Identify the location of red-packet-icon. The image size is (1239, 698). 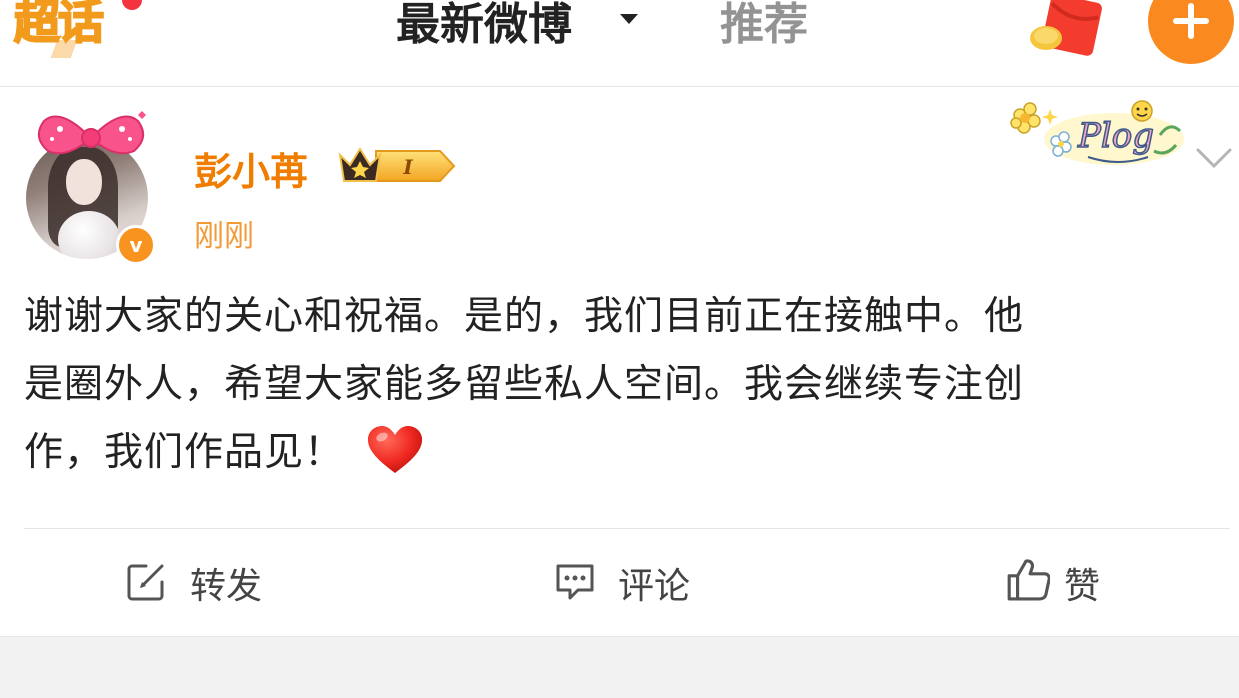
(1066, 28).